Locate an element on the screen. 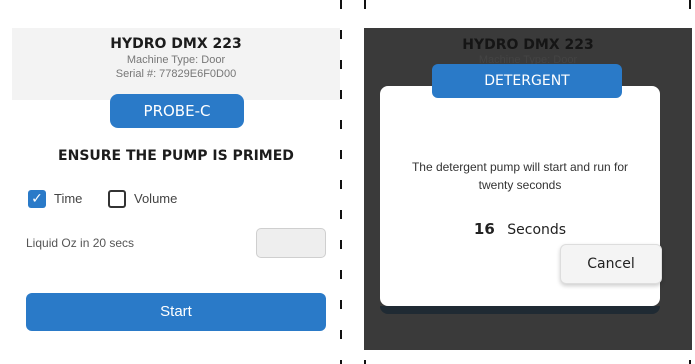  liquid-label: Liquid Oz in 20 secs is located at coordinates (80, 243).